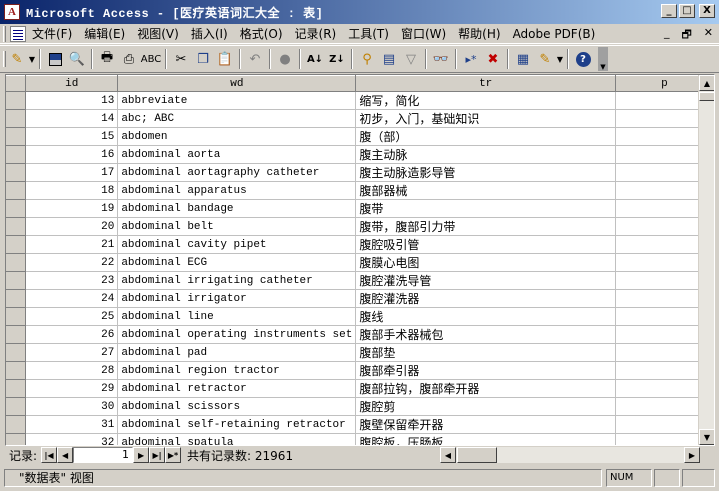 This screenshot has width=719, height=491. What do you see at coordinates (441, 59) in the screenshot?
I see `find-icon: 👓` at bounding box center [441, 59].